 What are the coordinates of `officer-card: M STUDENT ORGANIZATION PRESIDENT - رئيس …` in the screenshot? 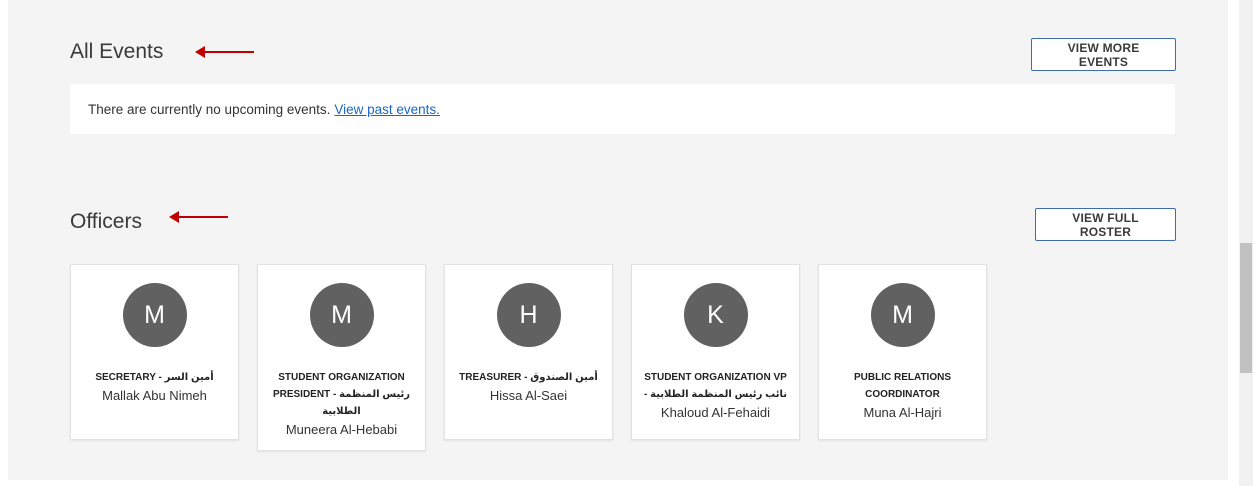 It's located at (341, 357).